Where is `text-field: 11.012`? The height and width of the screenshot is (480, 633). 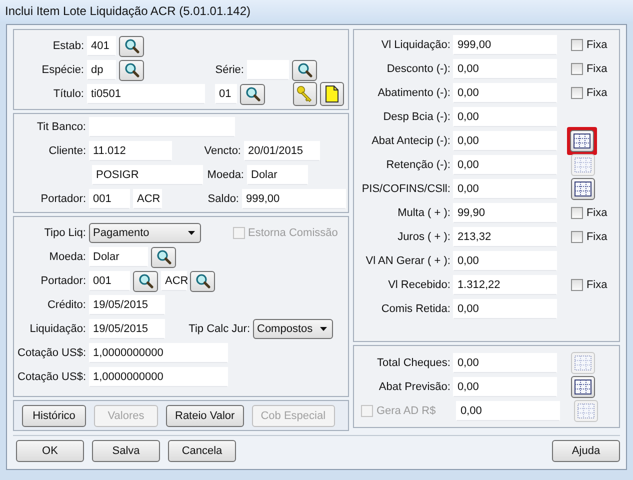 text-field: 11.012 is located at coordinates (130, 151).